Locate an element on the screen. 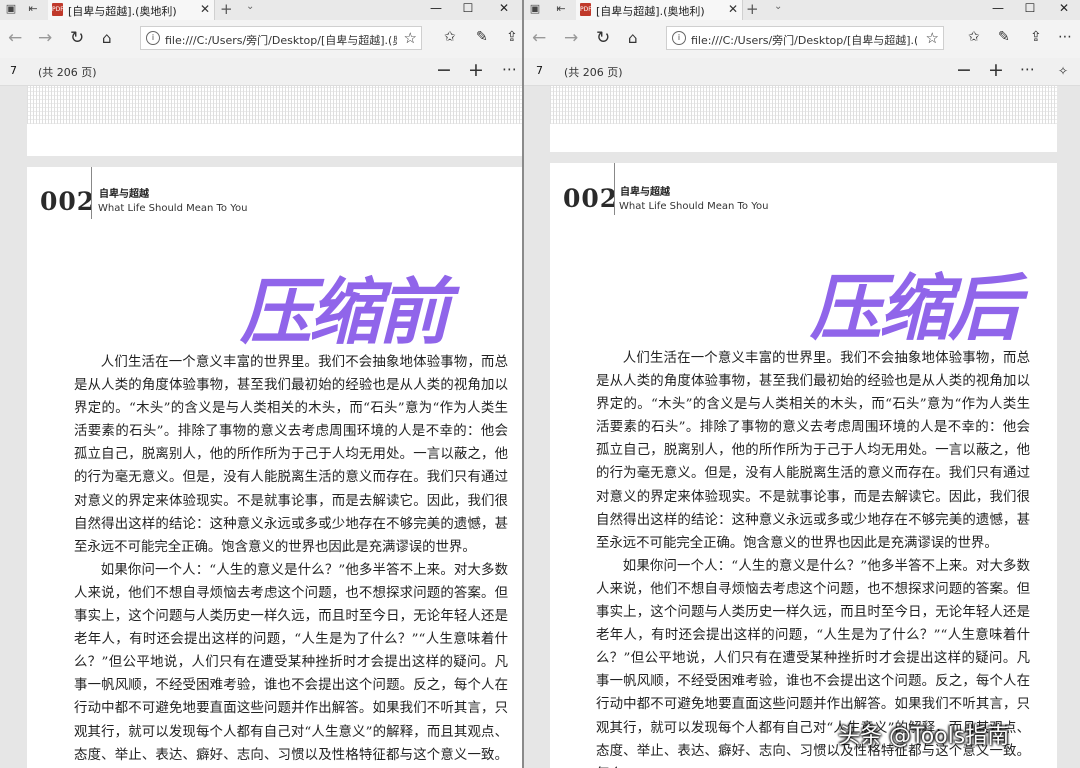 The image size is (1080, 768). pin-icon: ✧ is located at coordinates (1063, 71).